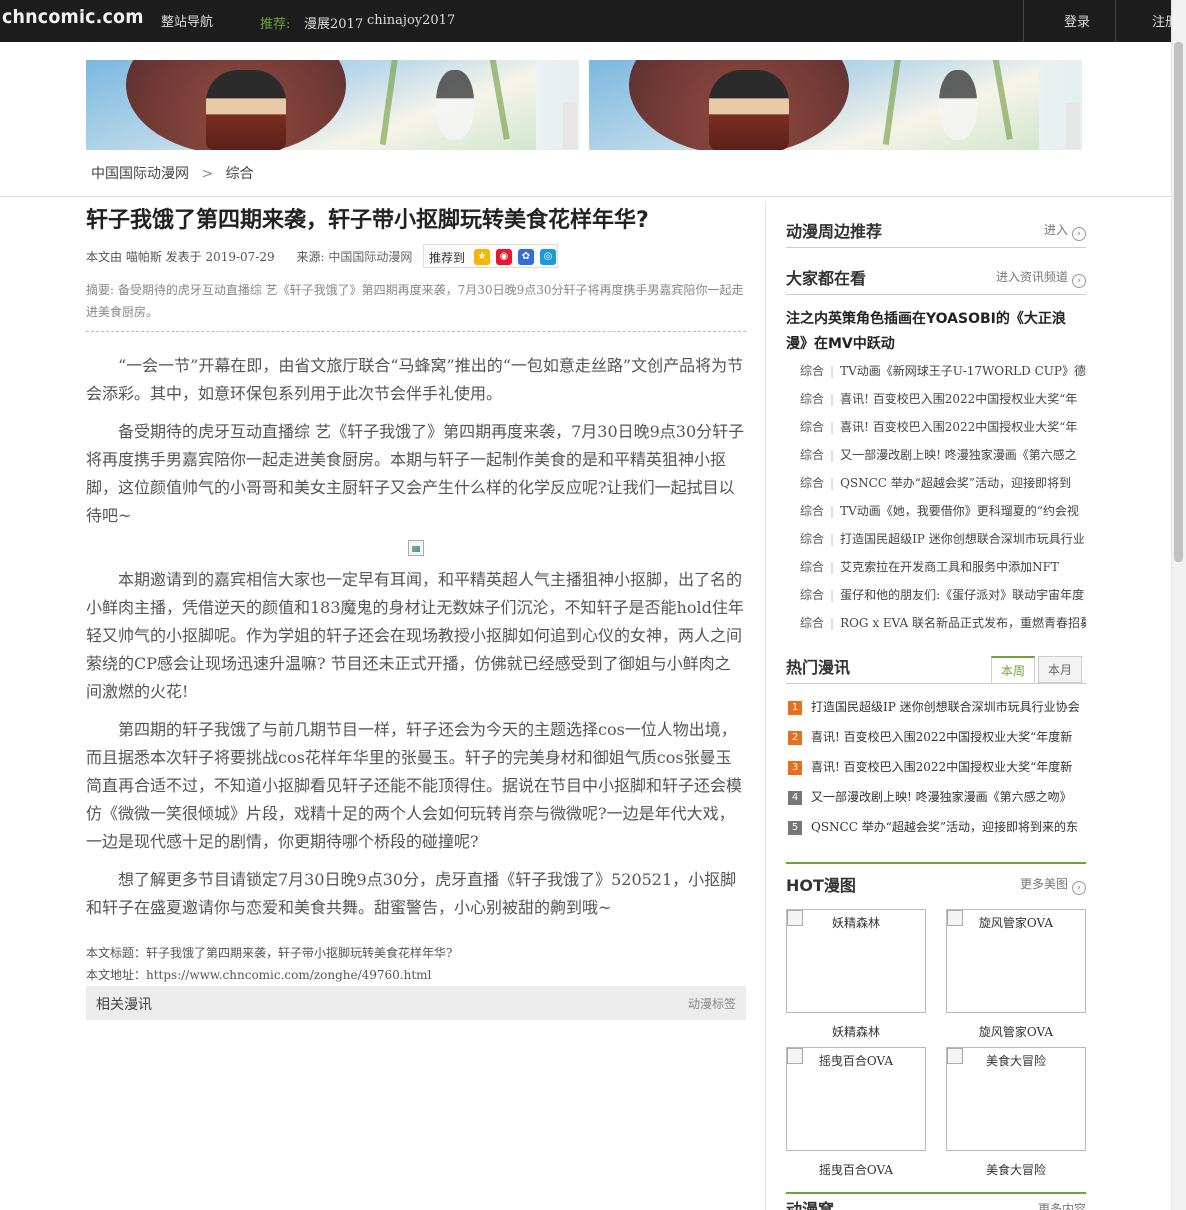  Describe the element at coordinates (416, 548) in the screenshot. I see `broken-image-icon` at that location.